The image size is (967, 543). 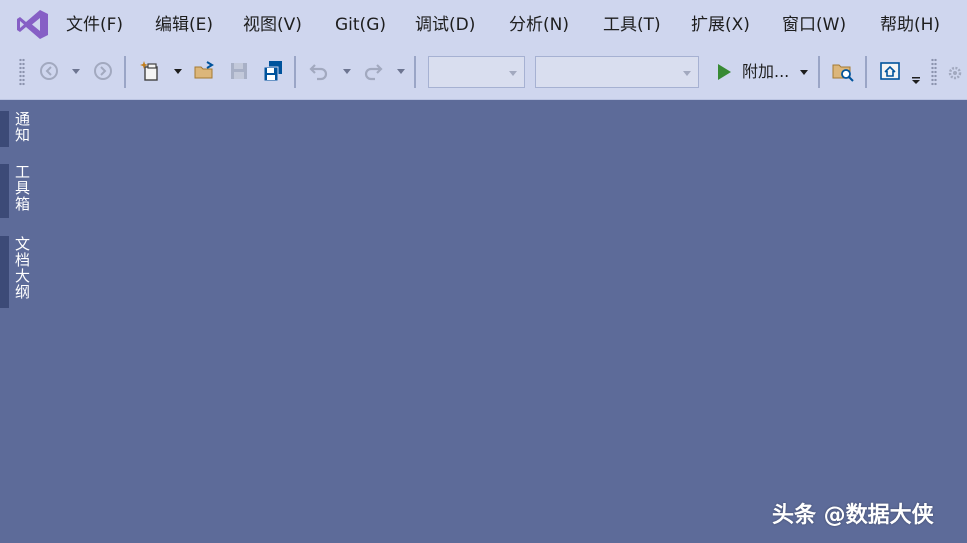 I want to click on home-icon, so click(x=890, y=71).